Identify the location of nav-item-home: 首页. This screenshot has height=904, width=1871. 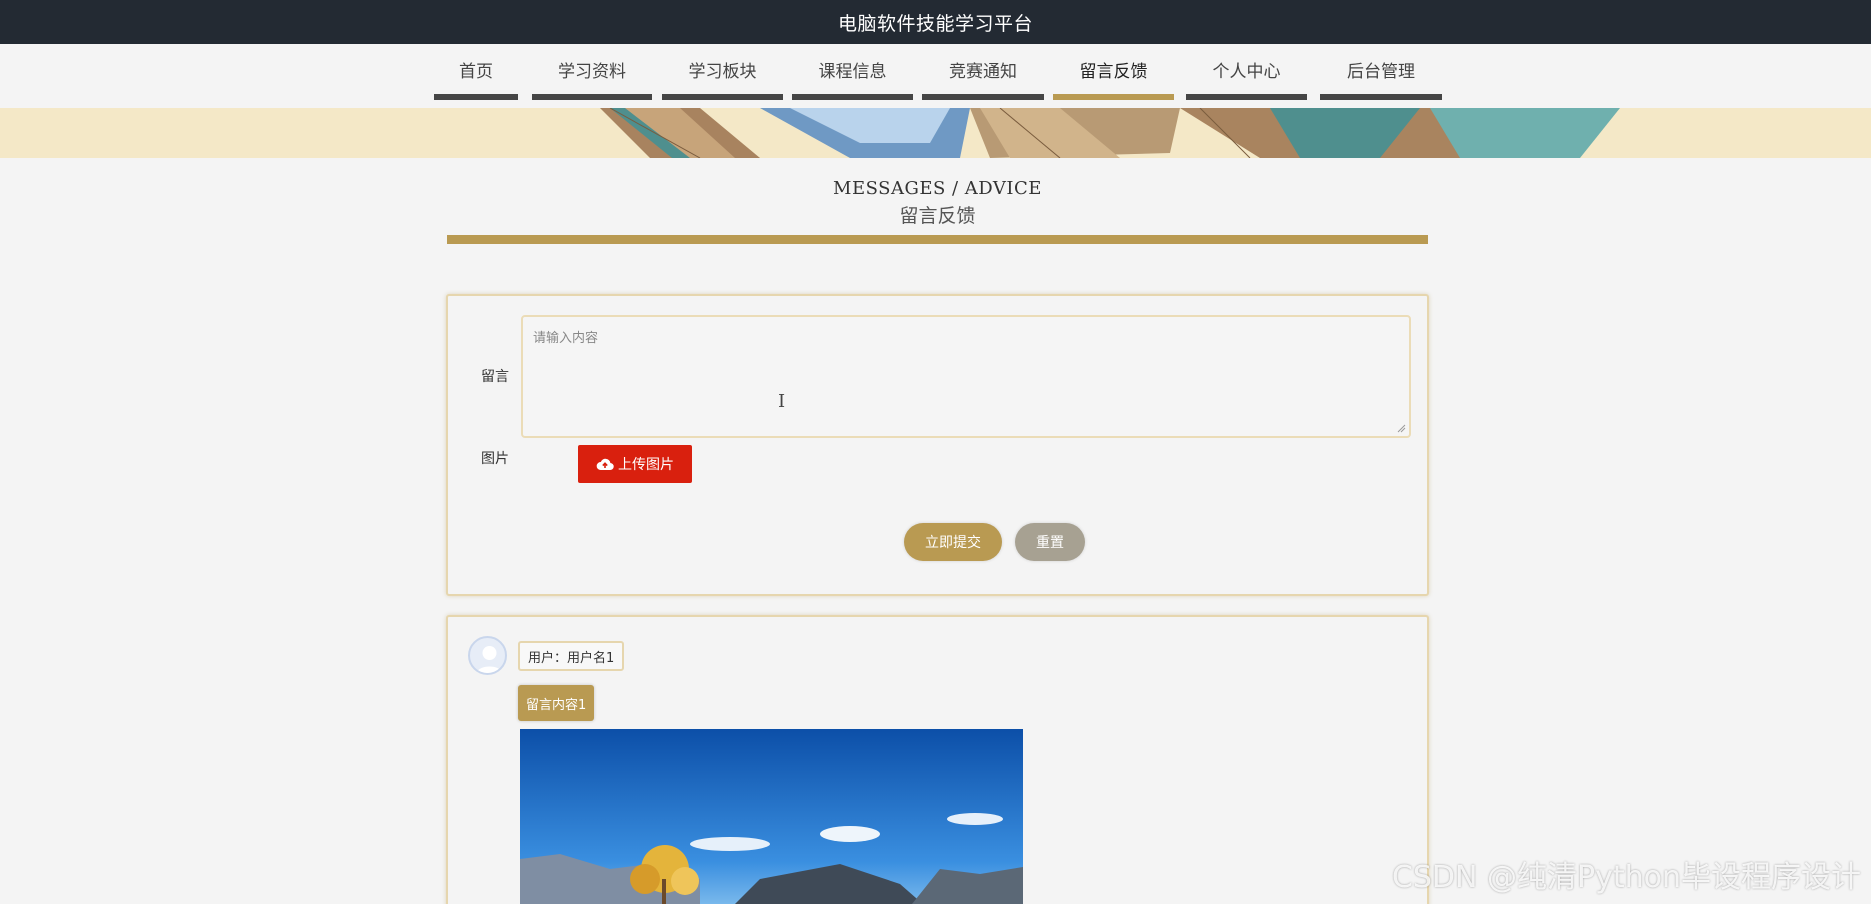
(476, 77).